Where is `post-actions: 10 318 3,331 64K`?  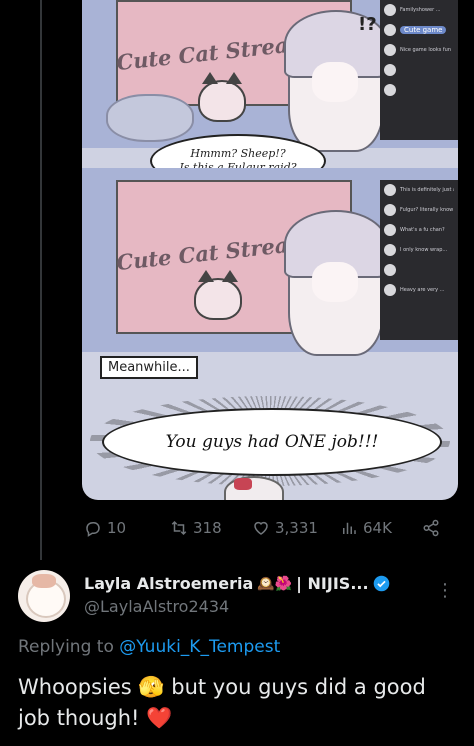 post-actions: 10 318 3,331 64K is located at coordinates (269, 528).